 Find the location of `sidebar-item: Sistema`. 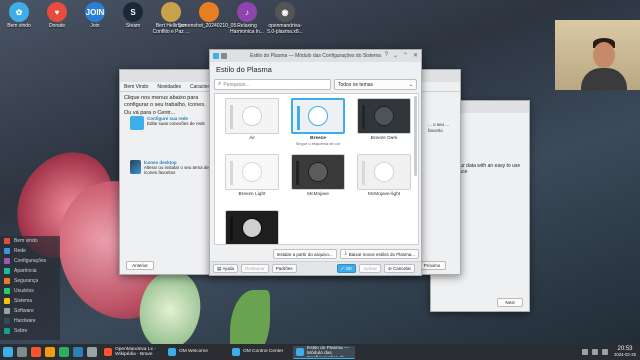

sidebar-item: Sistema is located at coordinates (30, 301).